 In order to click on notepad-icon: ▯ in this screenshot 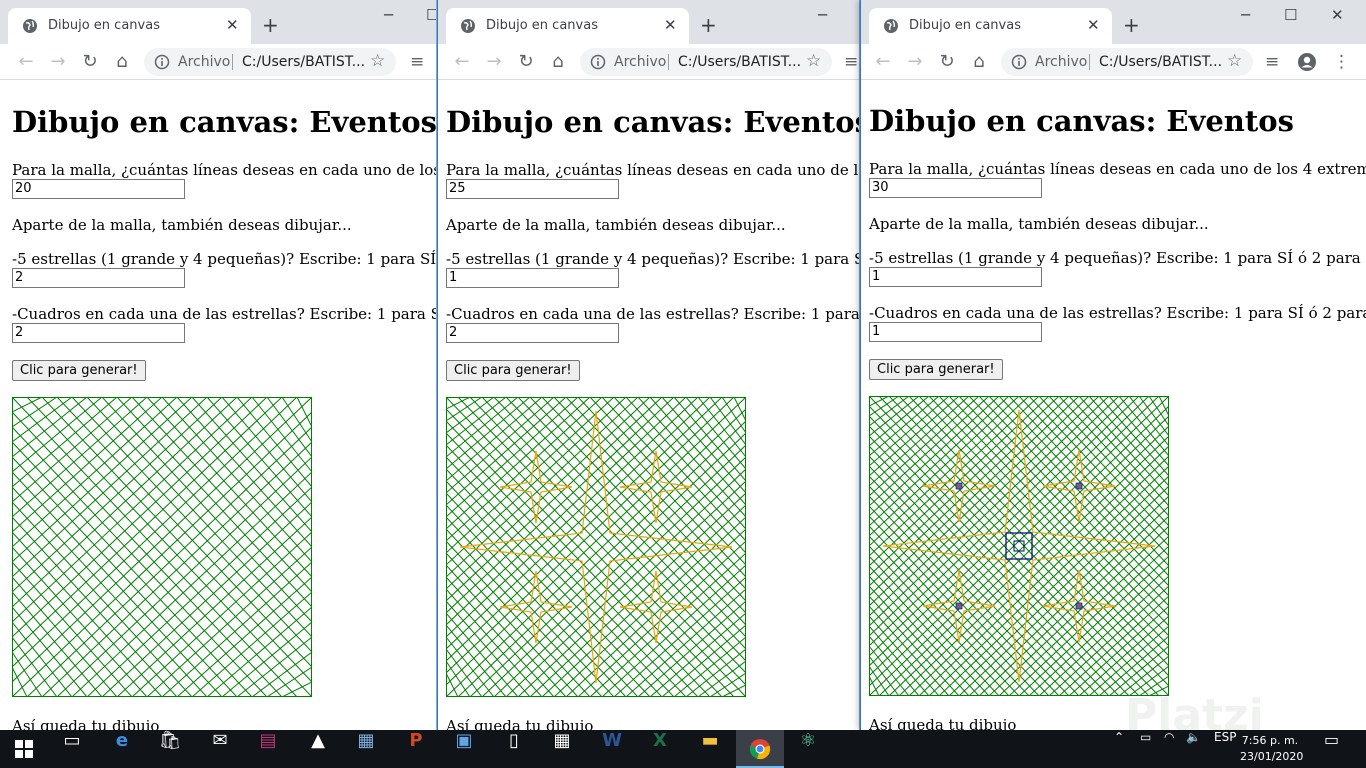, I will do `click(514, 749)`.